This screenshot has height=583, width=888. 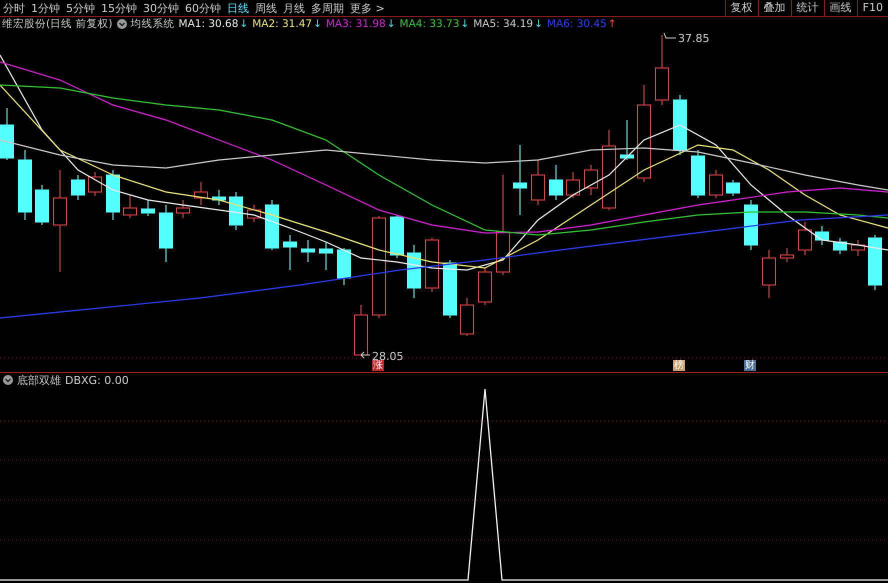 I want to click on period-tab: 30分钟, so click(x=161, y=8).